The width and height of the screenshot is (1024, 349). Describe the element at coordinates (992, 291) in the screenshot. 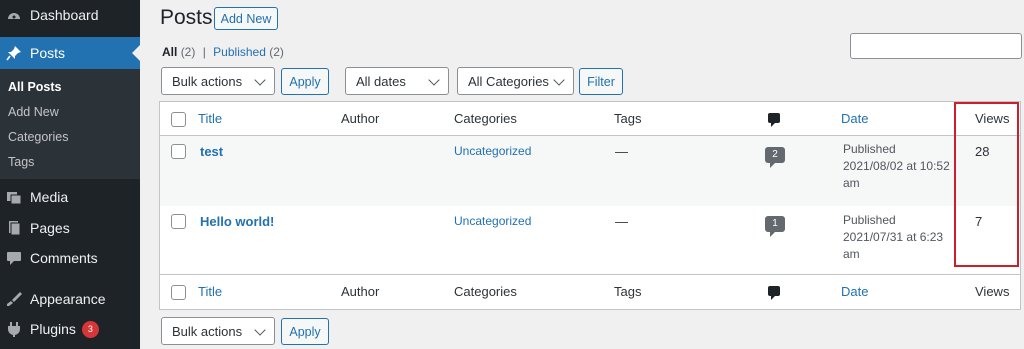

I see `column-header-views: Views` at that location.